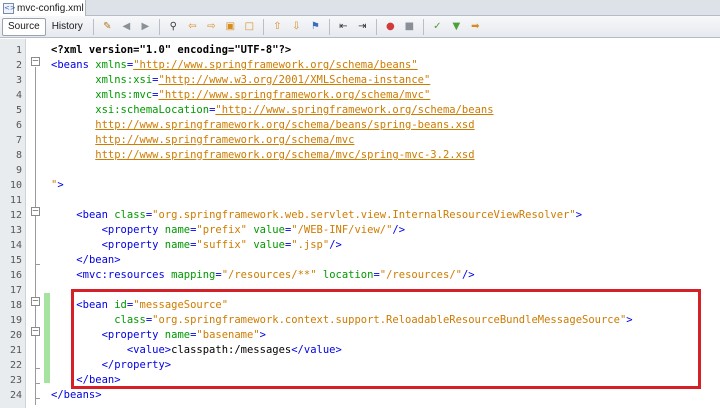 Image resolution: width=720 pixels, height=408 pixels. What do you see at coordinates (360, 8) in the screenshot?
I see `editor-tab-bar: <> mvc-config.xml` at bounding box center [360, 8].